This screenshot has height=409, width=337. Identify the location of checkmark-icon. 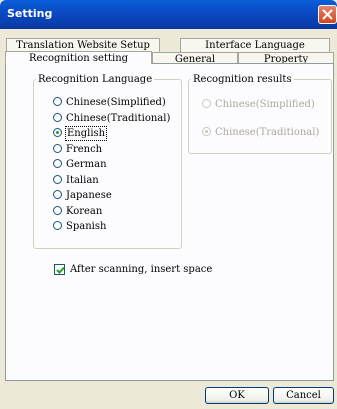
(60, 270).